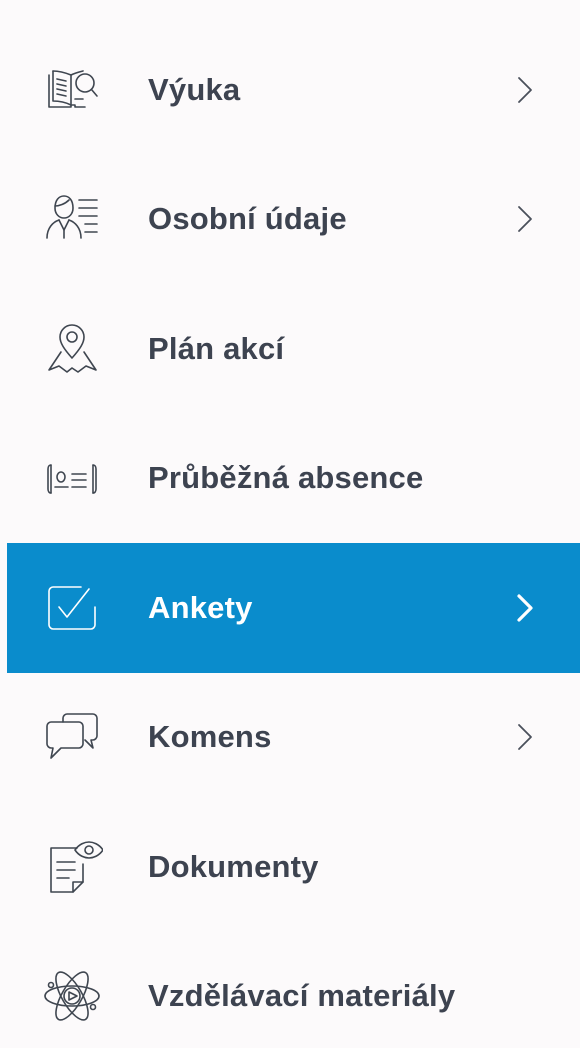 The width and height of the screenshot is (580, 1048). What do you see at coordinates (293, 90) in the screenshot?
I see `menu-item-vyuka: Výuka` at bounding box center [293, 90].